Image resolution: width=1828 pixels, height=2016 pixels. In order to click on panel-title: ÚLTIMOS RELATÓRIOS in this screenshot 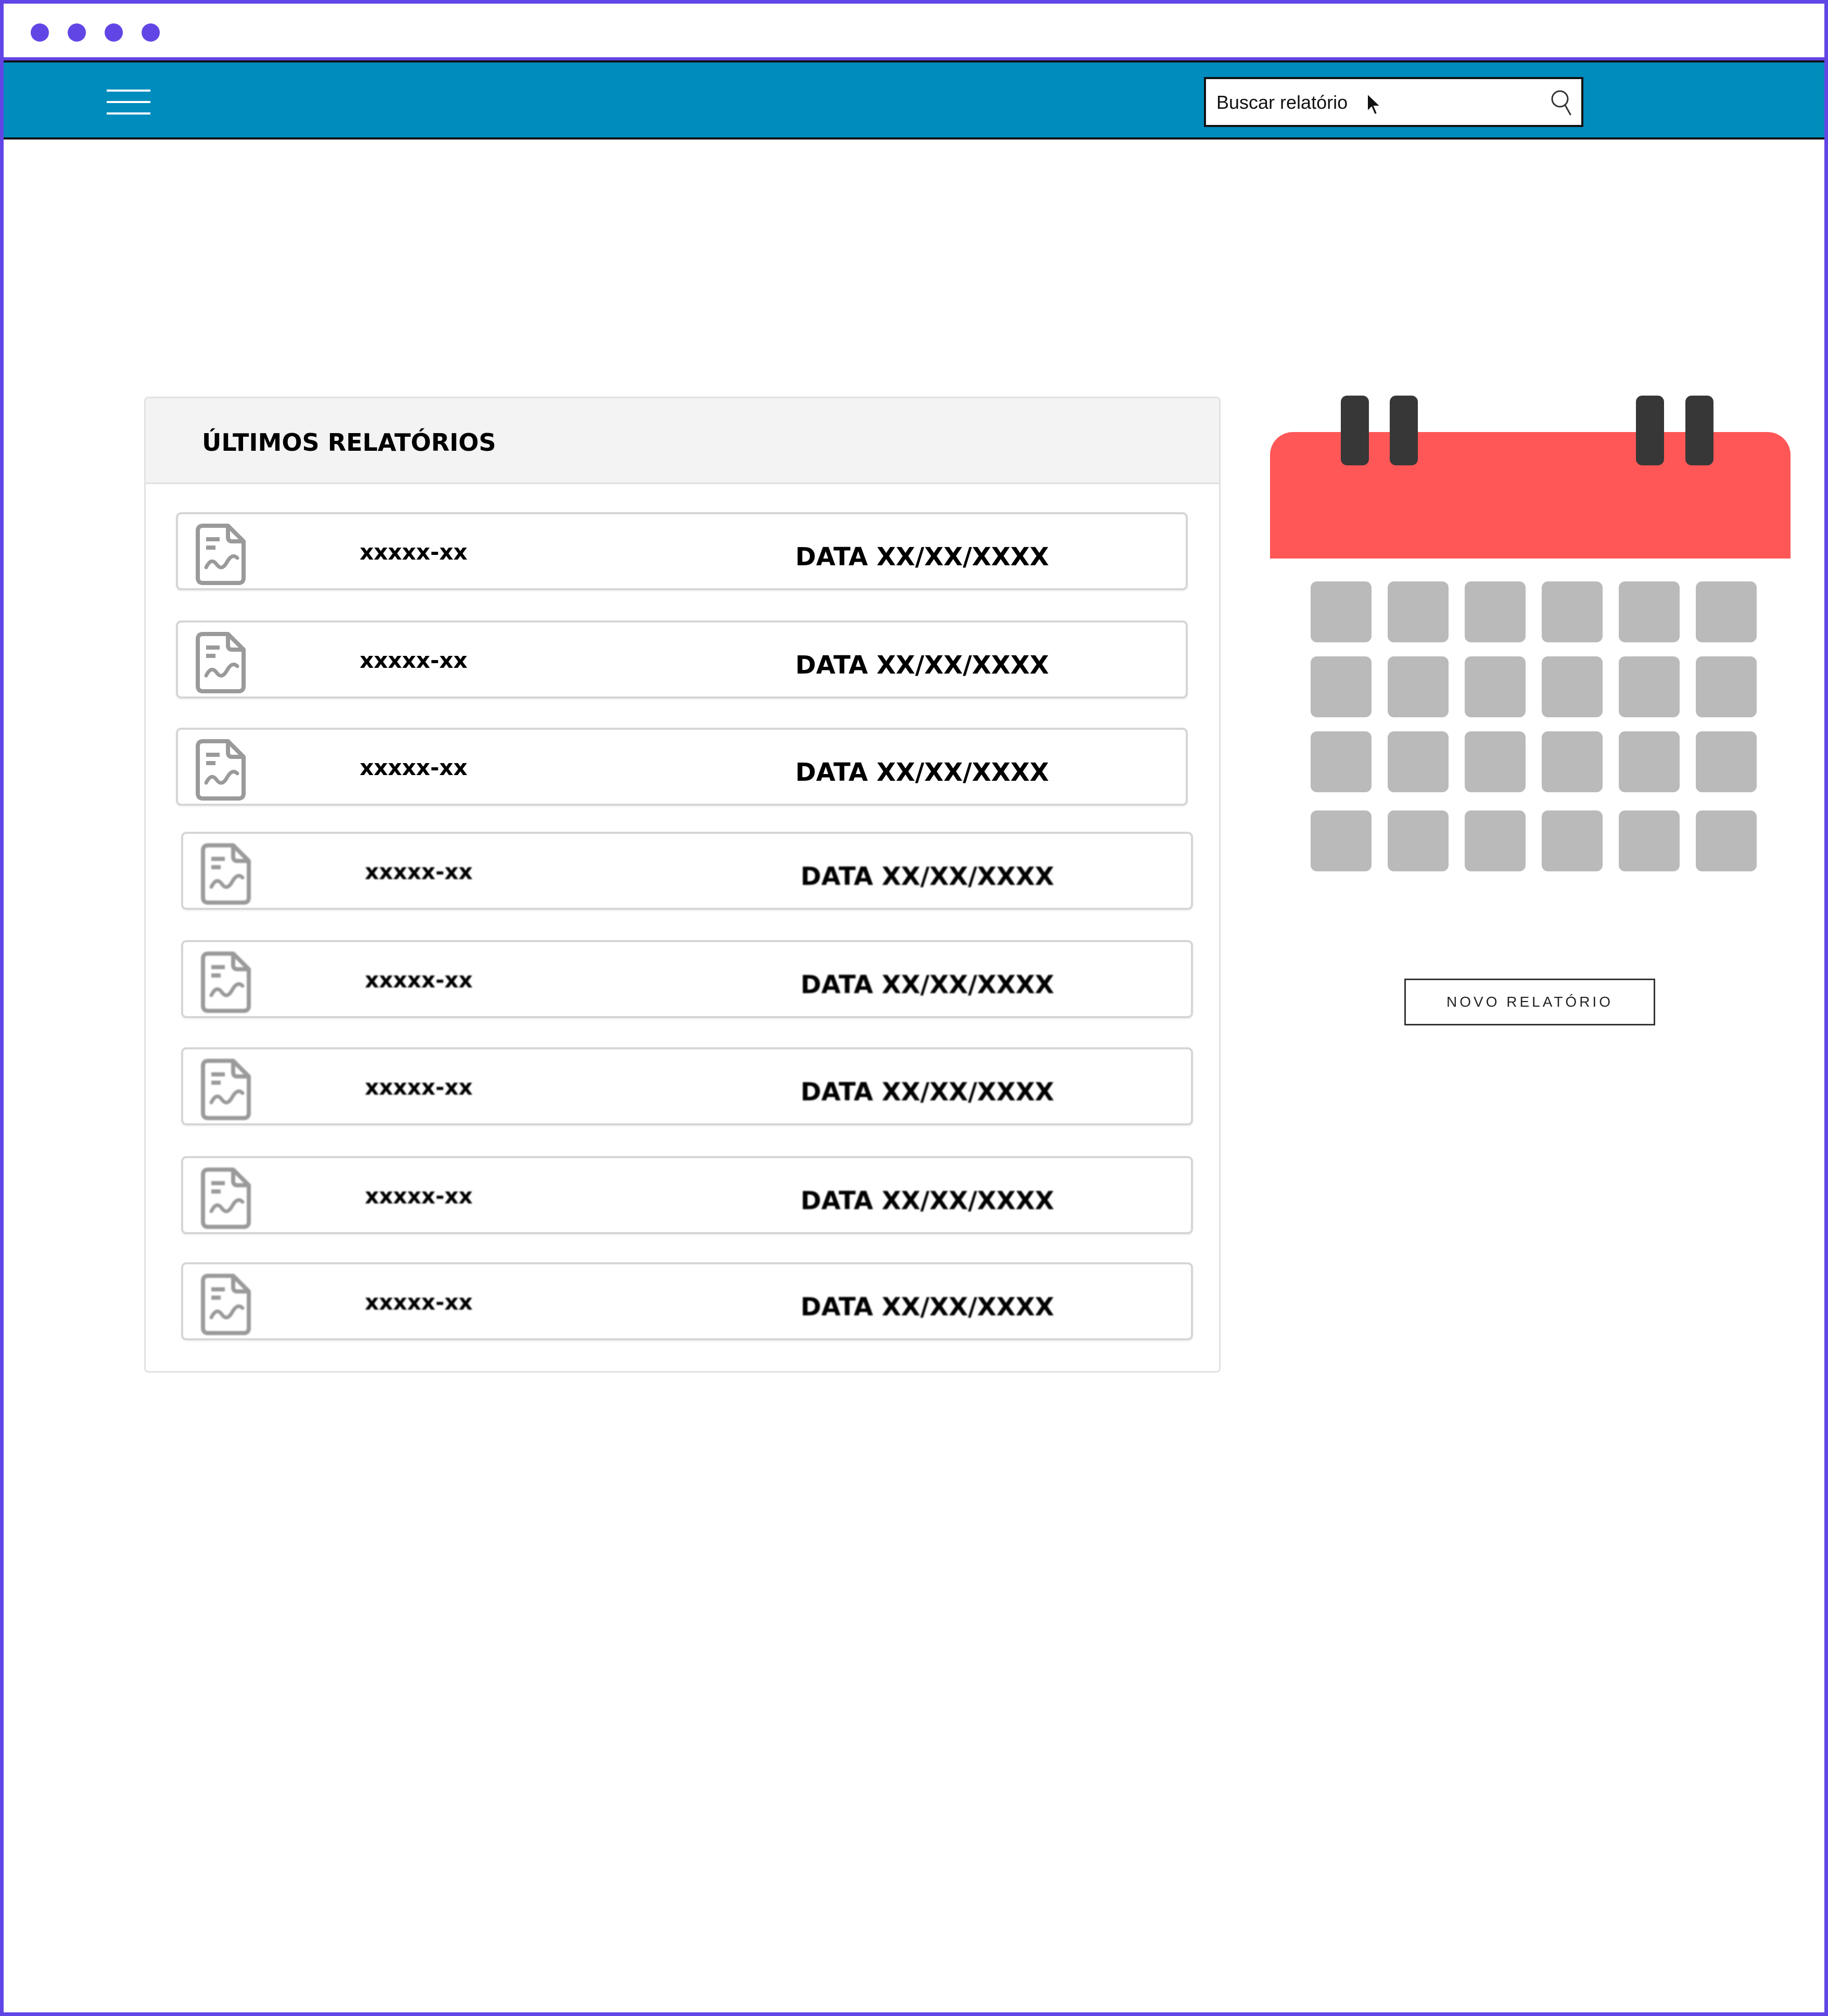, I will do `click(349, 442)`.